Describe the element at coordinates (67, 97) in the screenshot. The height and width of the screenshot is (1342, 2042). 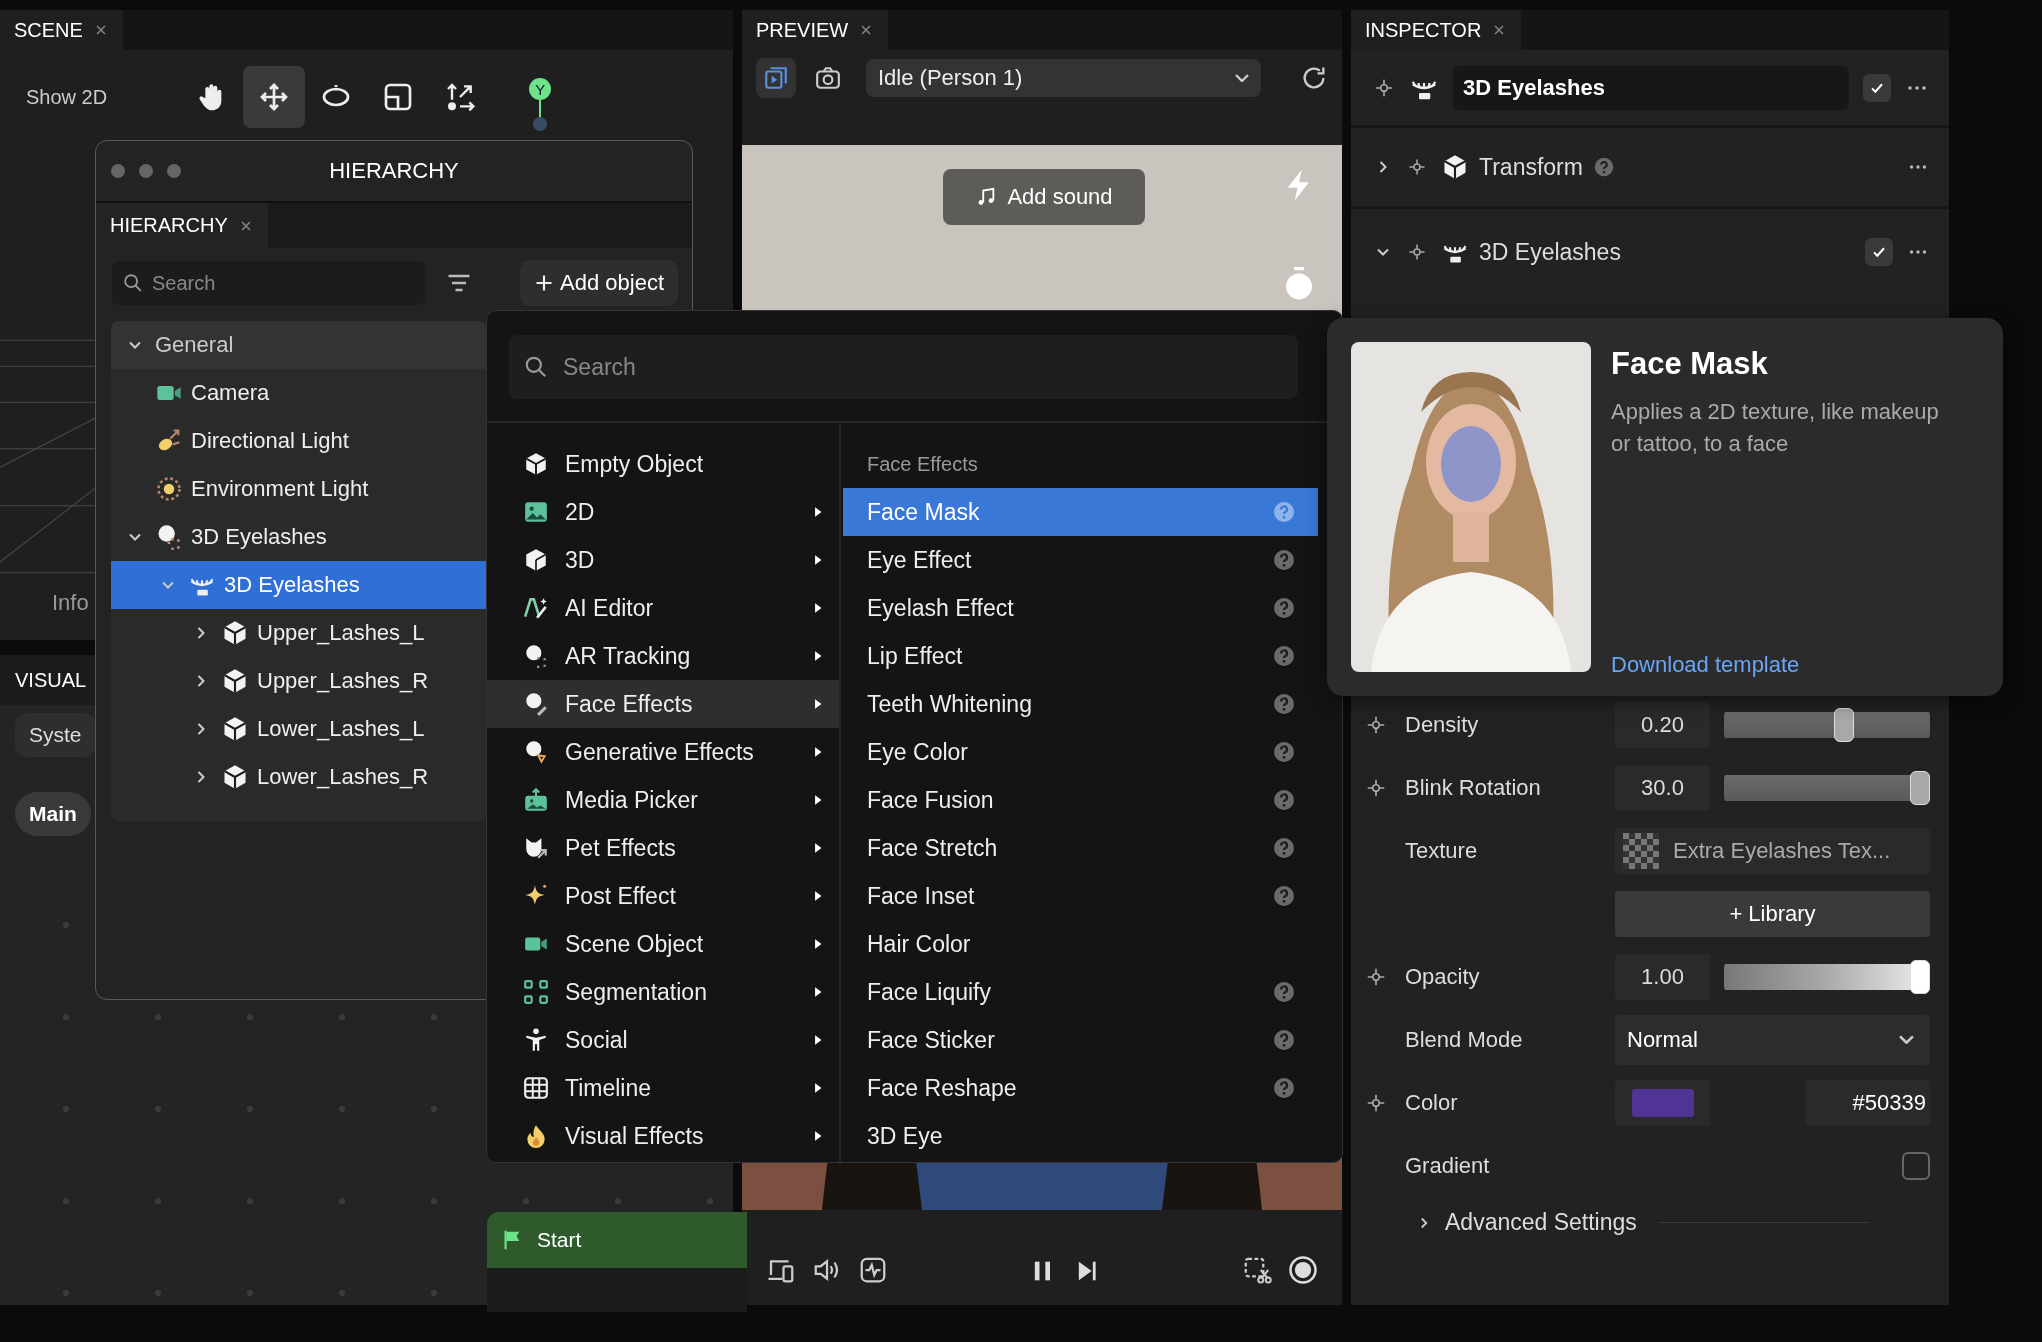
I see `show-2d-toggle: Show 2D` at that location.